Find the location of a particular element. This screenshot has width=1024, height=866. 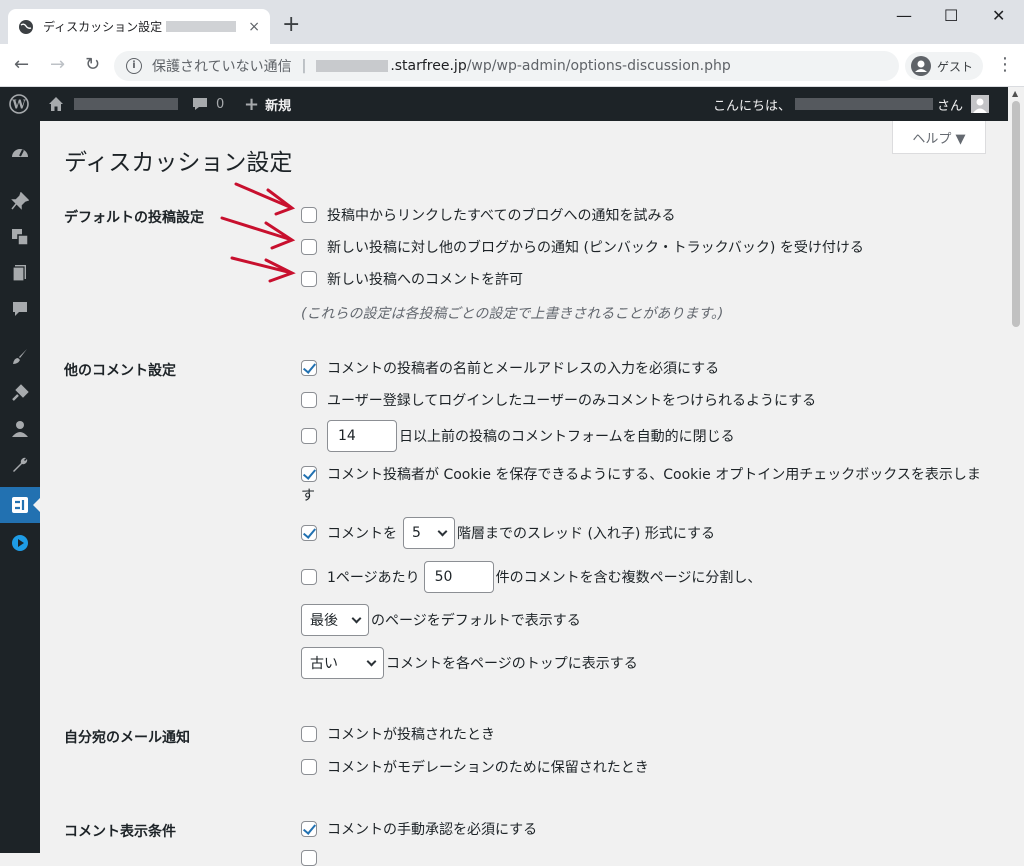

menu-plugins is located at coordinates (20, 393).